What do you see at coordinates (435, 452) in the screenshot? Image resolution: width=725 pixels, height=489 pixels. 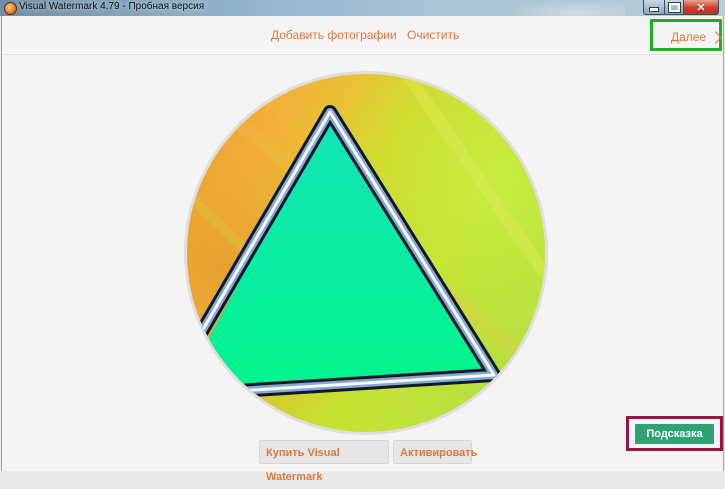 I see `activate-button: Активировать` at bounding box center [435, 452].